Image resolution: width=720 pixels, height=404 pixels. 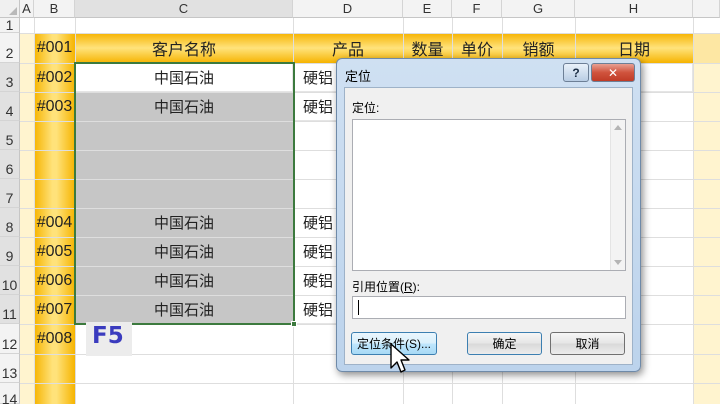 What do you see at coordinates (54, 309) in the screenshot?
I see `id-cell: #007` at bounding box center [54, 309].